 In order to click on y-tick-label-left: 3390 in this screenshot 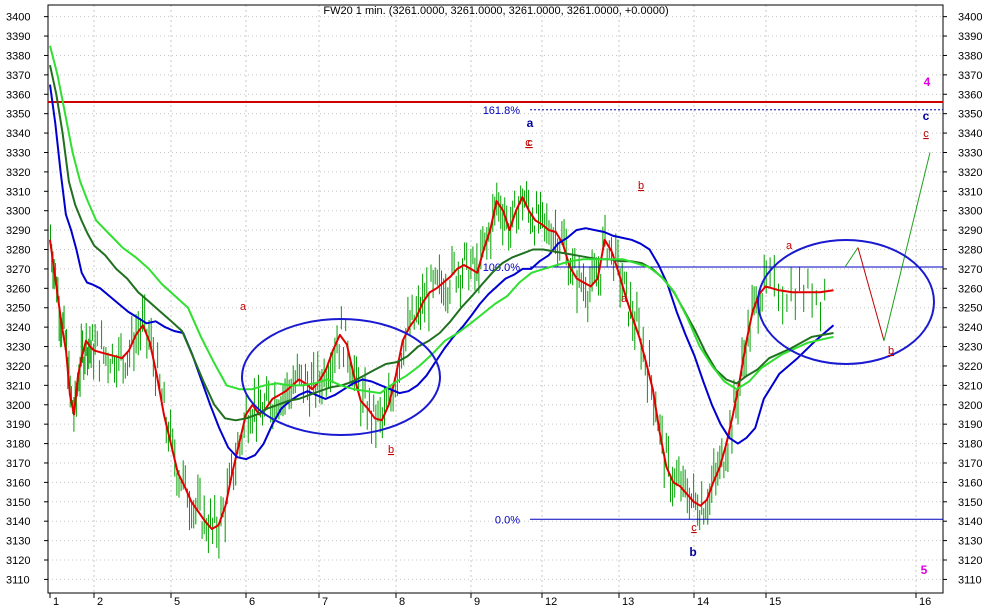, I will do `click(18, 37)`.